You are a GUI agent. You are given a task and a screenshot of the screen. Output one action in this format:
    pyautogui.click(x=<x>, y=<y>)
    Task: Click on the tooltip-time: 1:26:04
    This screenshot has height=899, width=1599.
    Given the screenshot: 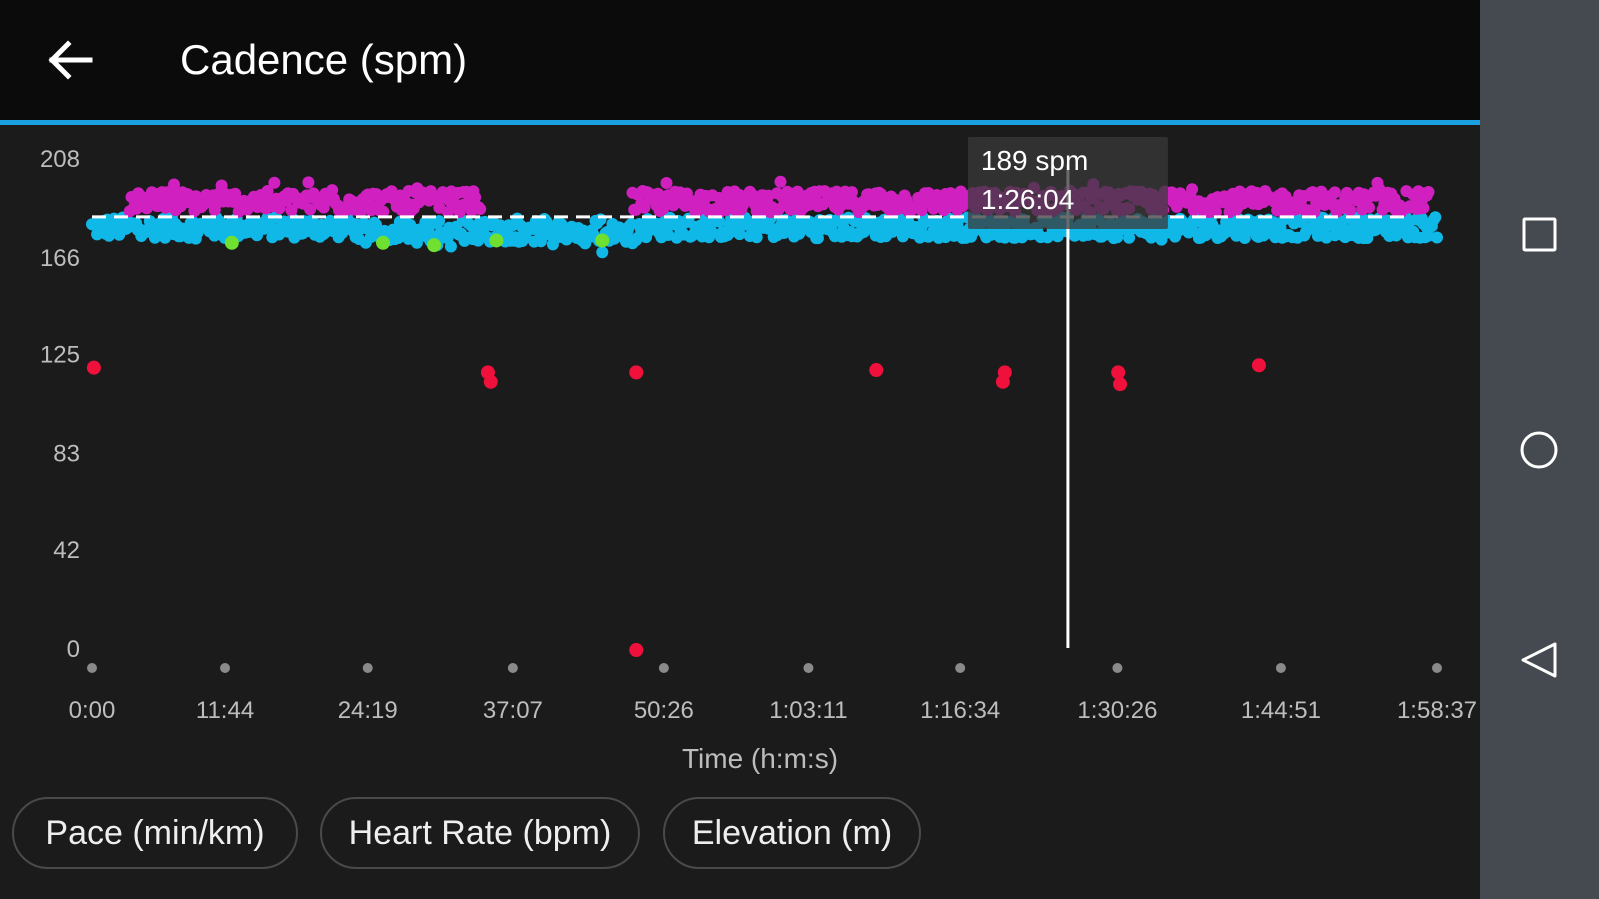 What is the action you would take?
    pyautogui.click(x=1027, y=199)
    